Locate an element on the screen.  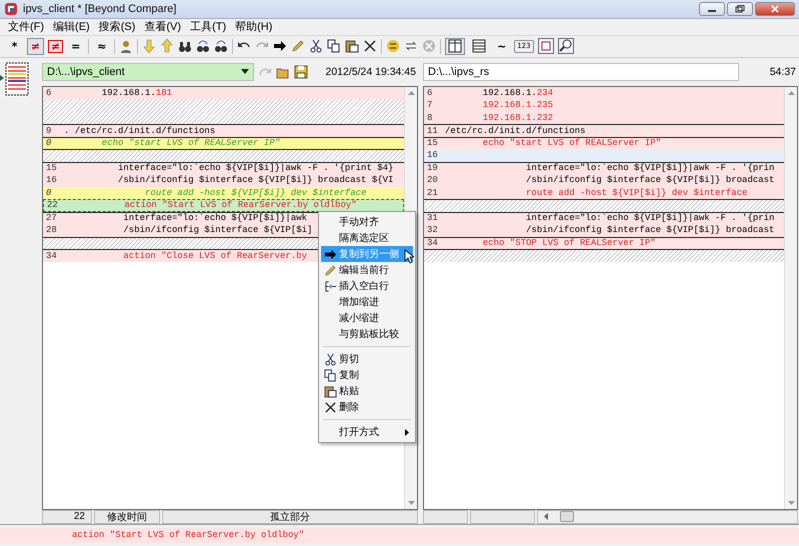
diff-row: 9 . /etc/rc.d/init.d/functions is located at coordinates (223, 130).